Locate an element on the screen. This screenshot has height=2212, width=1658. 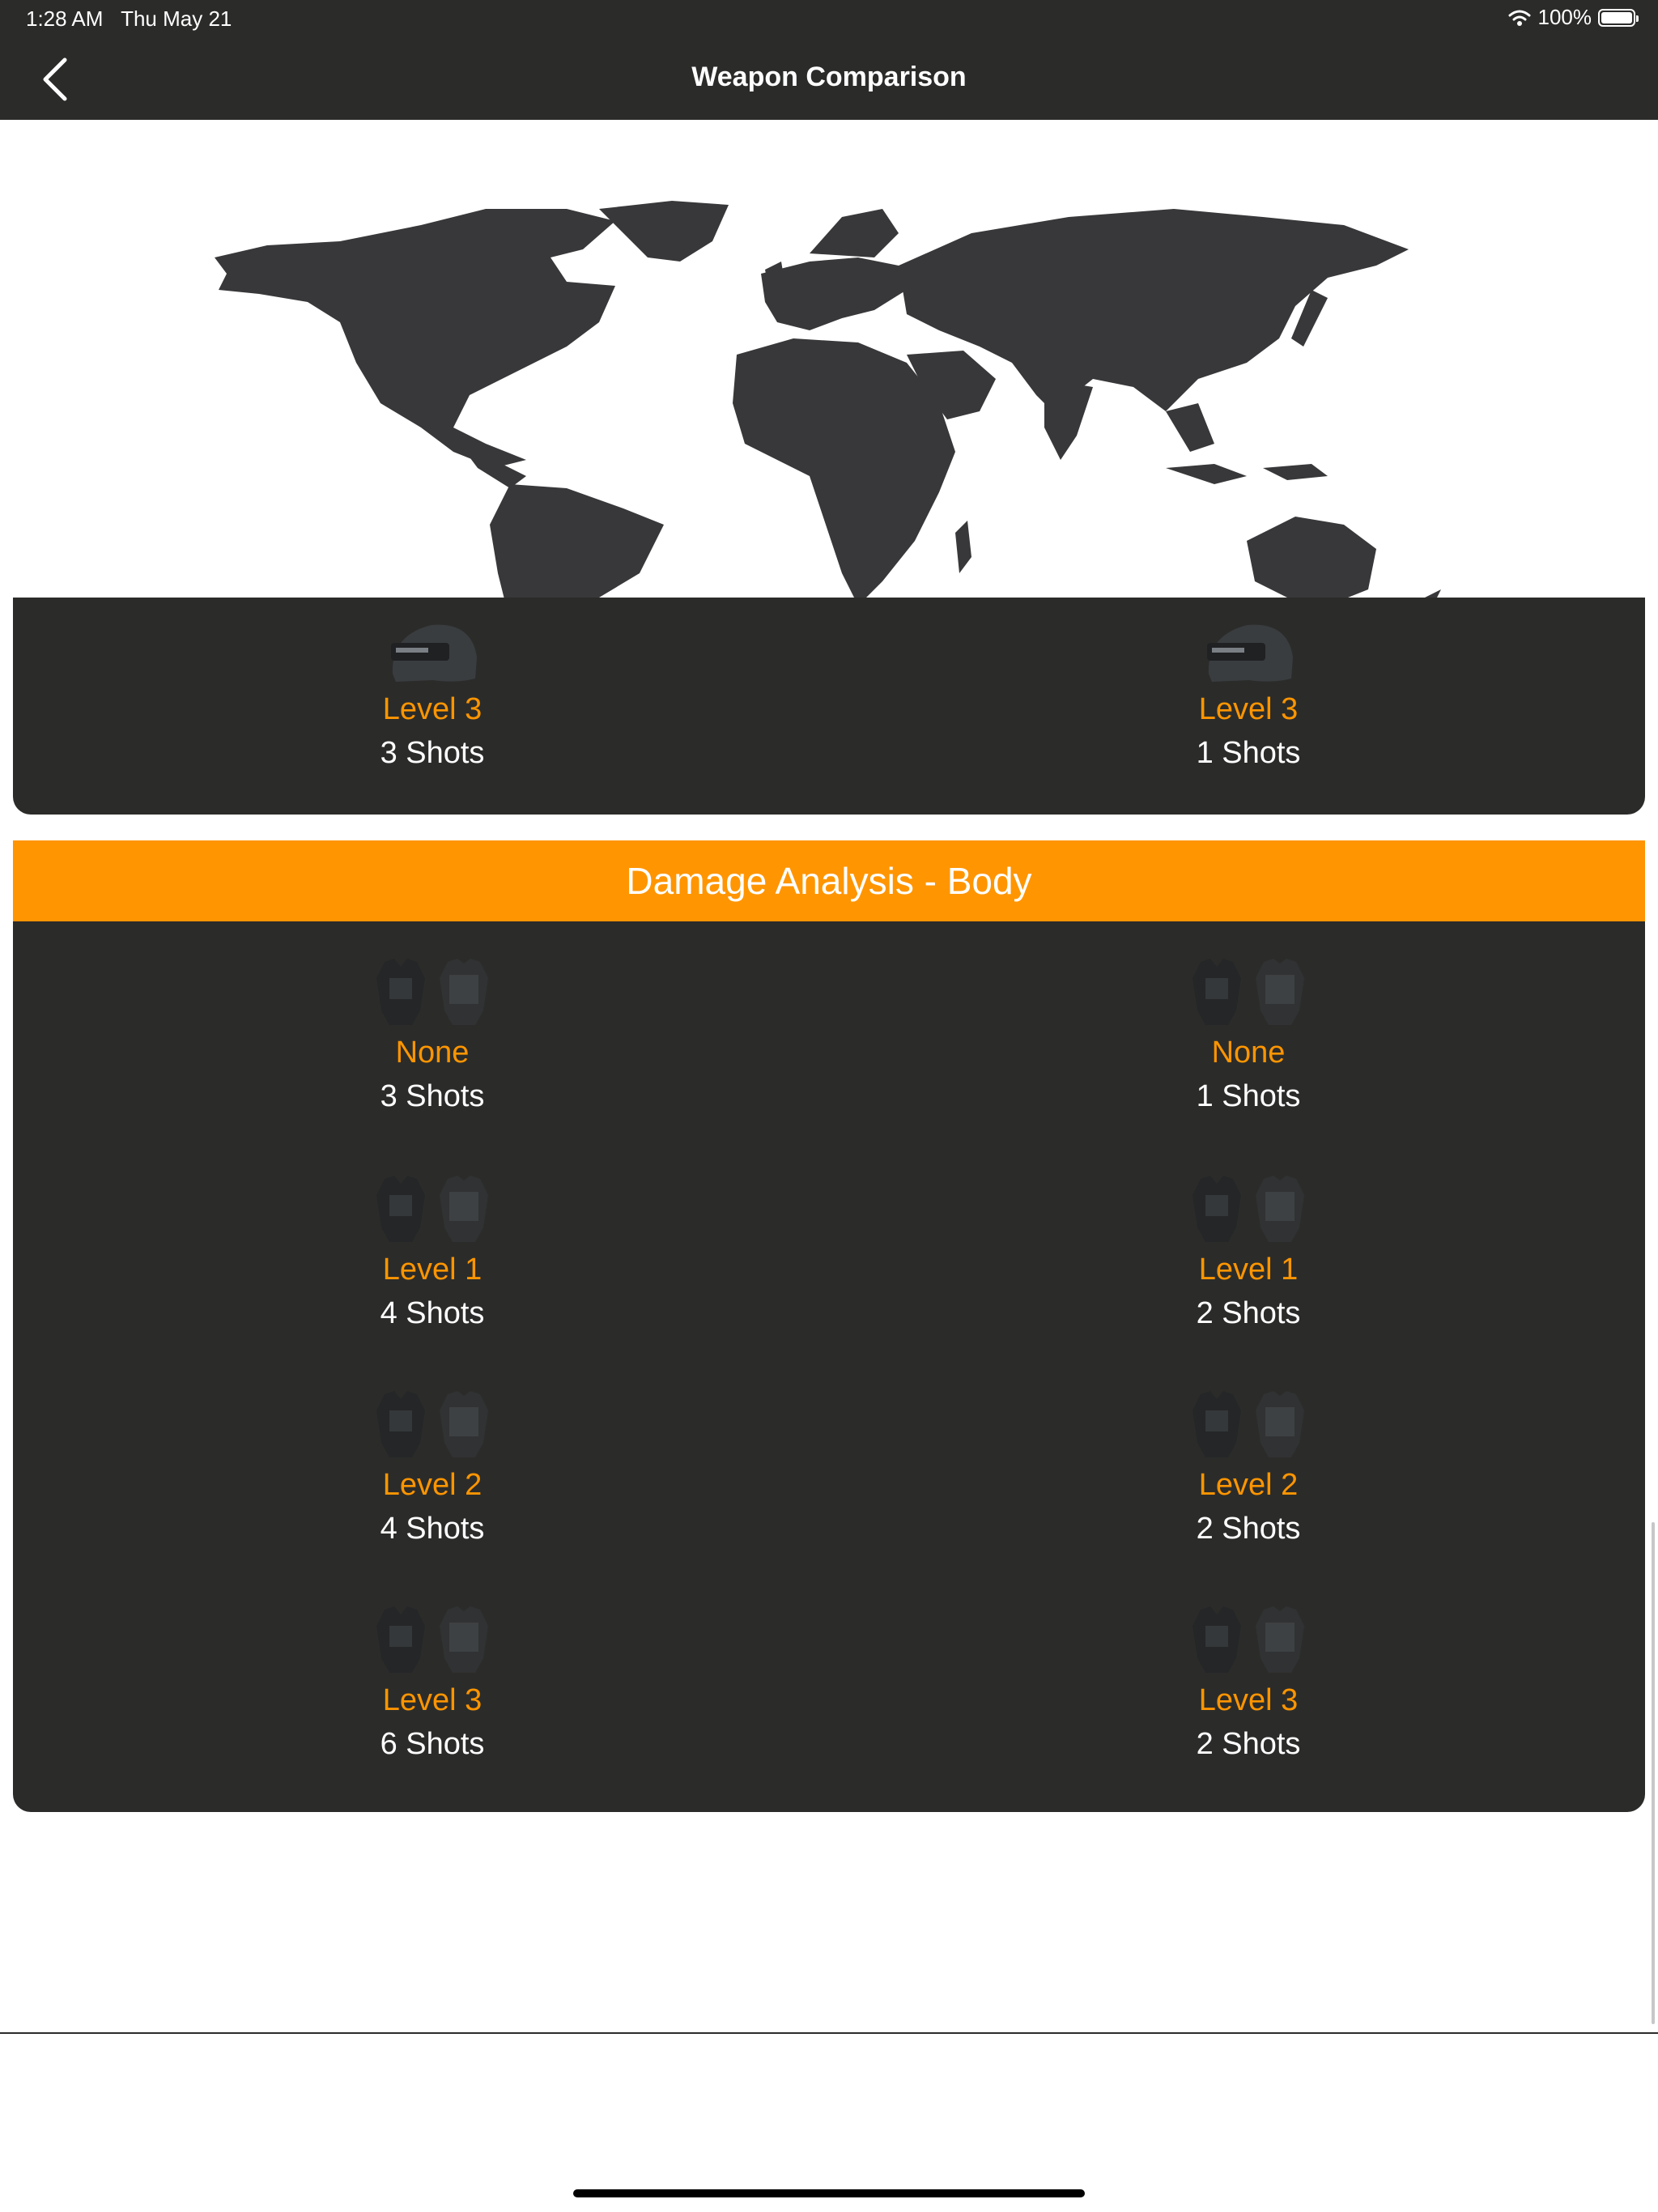
scrollbar is located at coordinates (1653, 1773).